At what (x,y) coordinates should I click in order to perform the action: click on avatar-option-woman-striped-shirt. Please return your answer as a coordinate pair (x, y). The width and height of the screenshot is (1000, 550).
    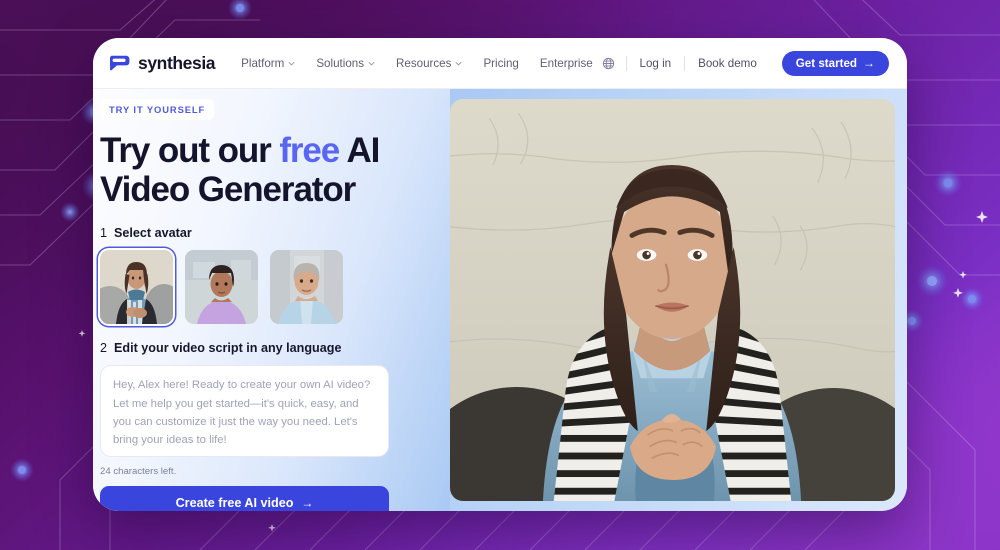
    Looking at the image, I should click on (136, 287).